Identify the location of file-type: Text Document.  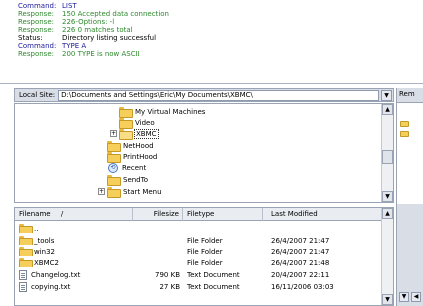
(213, 274).